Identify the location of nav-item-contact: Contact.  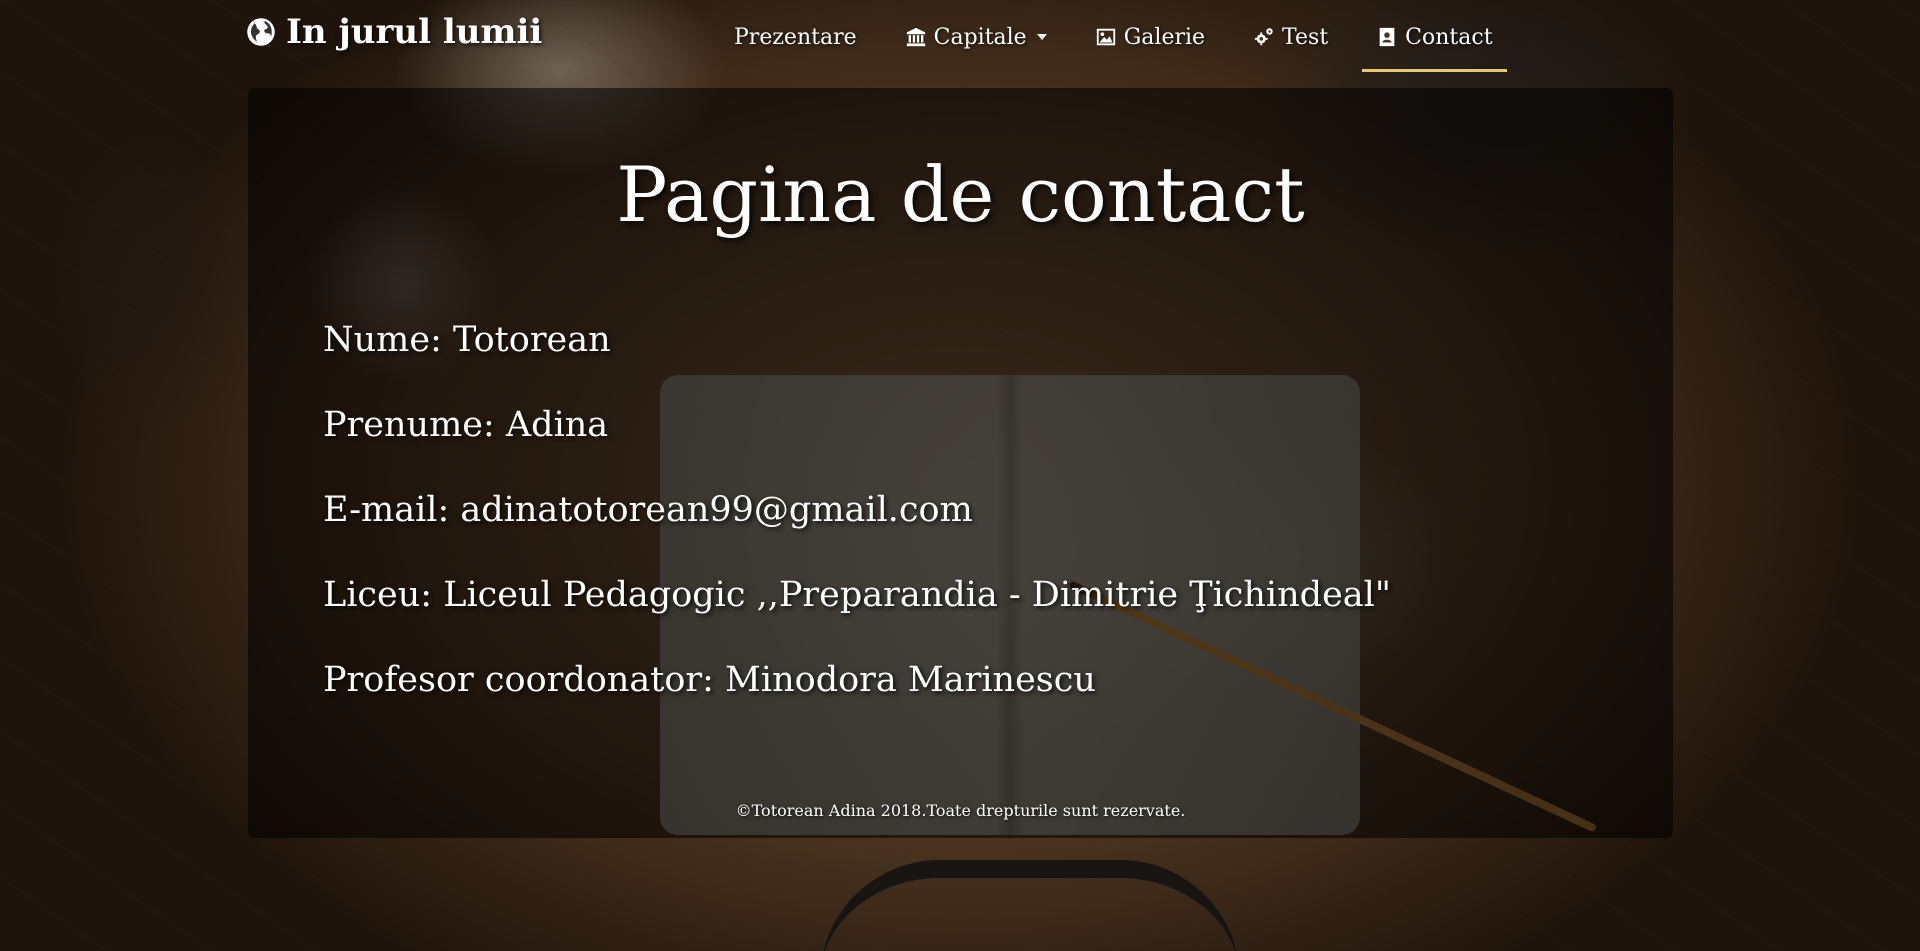
(1434, 37).